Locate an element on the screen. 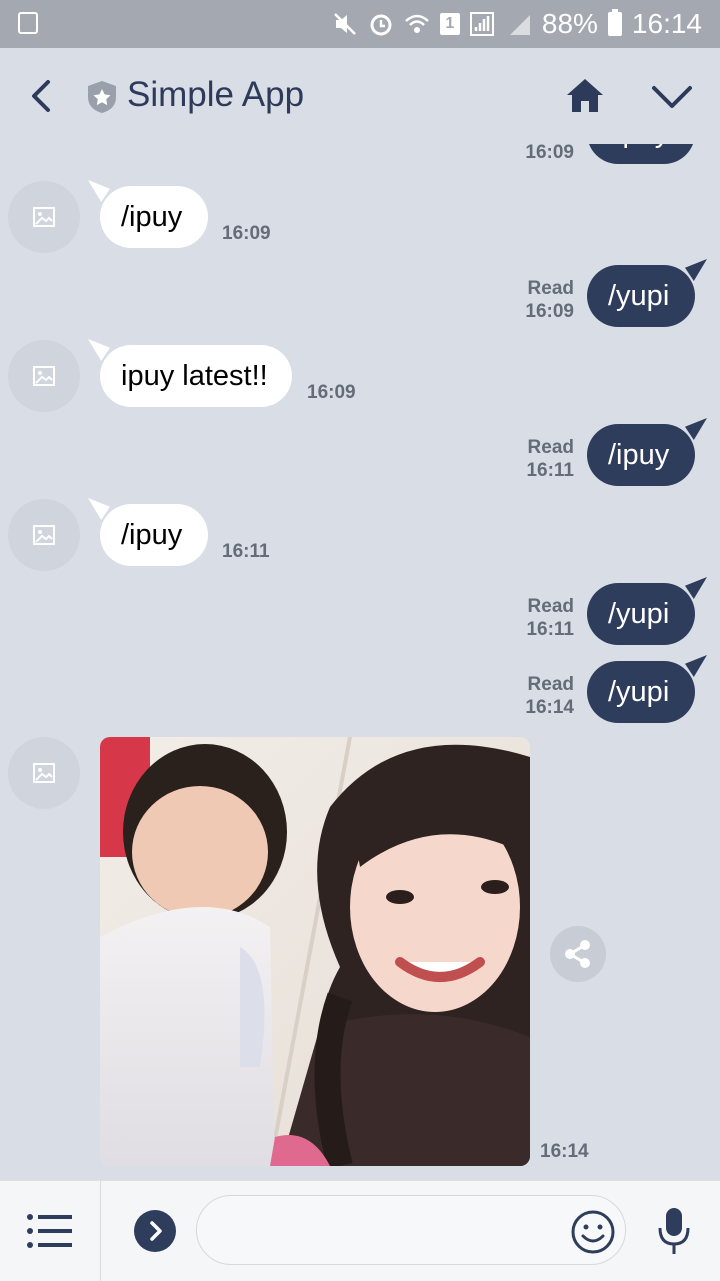  menu-icon is located at coordinates (50, 1231).